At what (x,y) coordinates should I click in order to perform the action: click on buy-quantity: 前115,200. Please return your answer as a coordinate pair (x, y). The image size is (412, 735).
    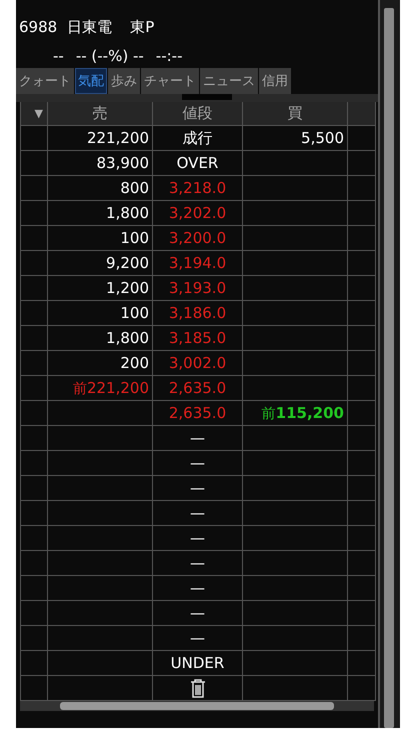
    Looking at the image, I should click on (295, 413).